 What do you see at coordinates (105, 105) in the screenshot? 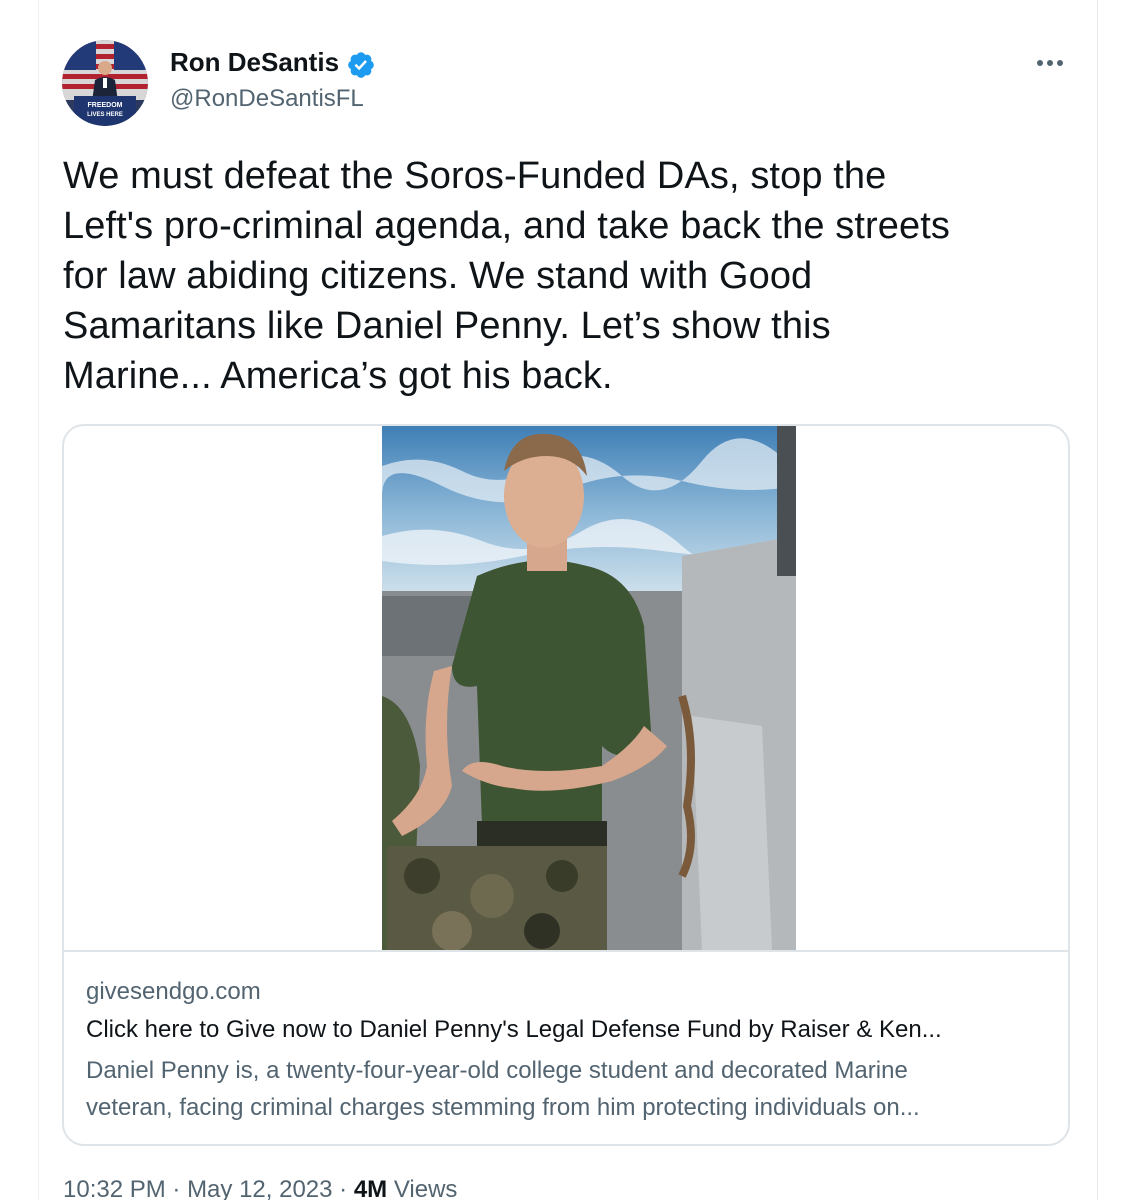
I see `avatar-banner-text-1: FREEDOM` at bounding box center [105, 105].